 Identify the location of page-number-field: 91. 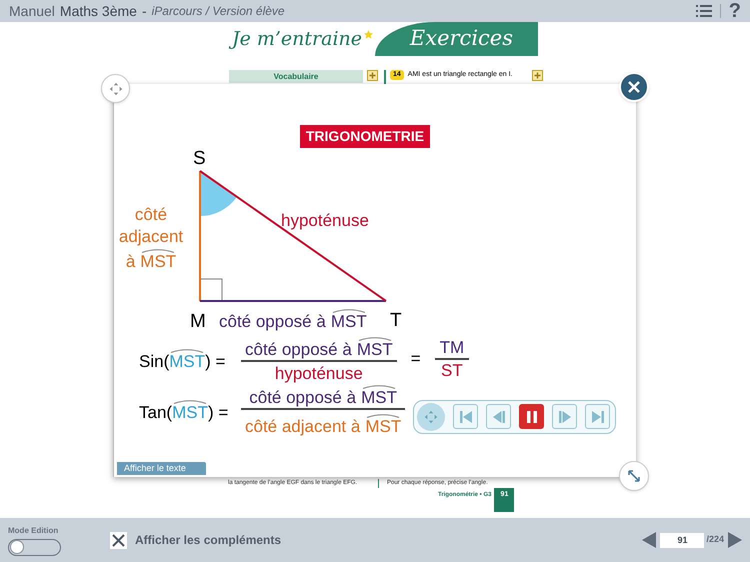
(682, 540).